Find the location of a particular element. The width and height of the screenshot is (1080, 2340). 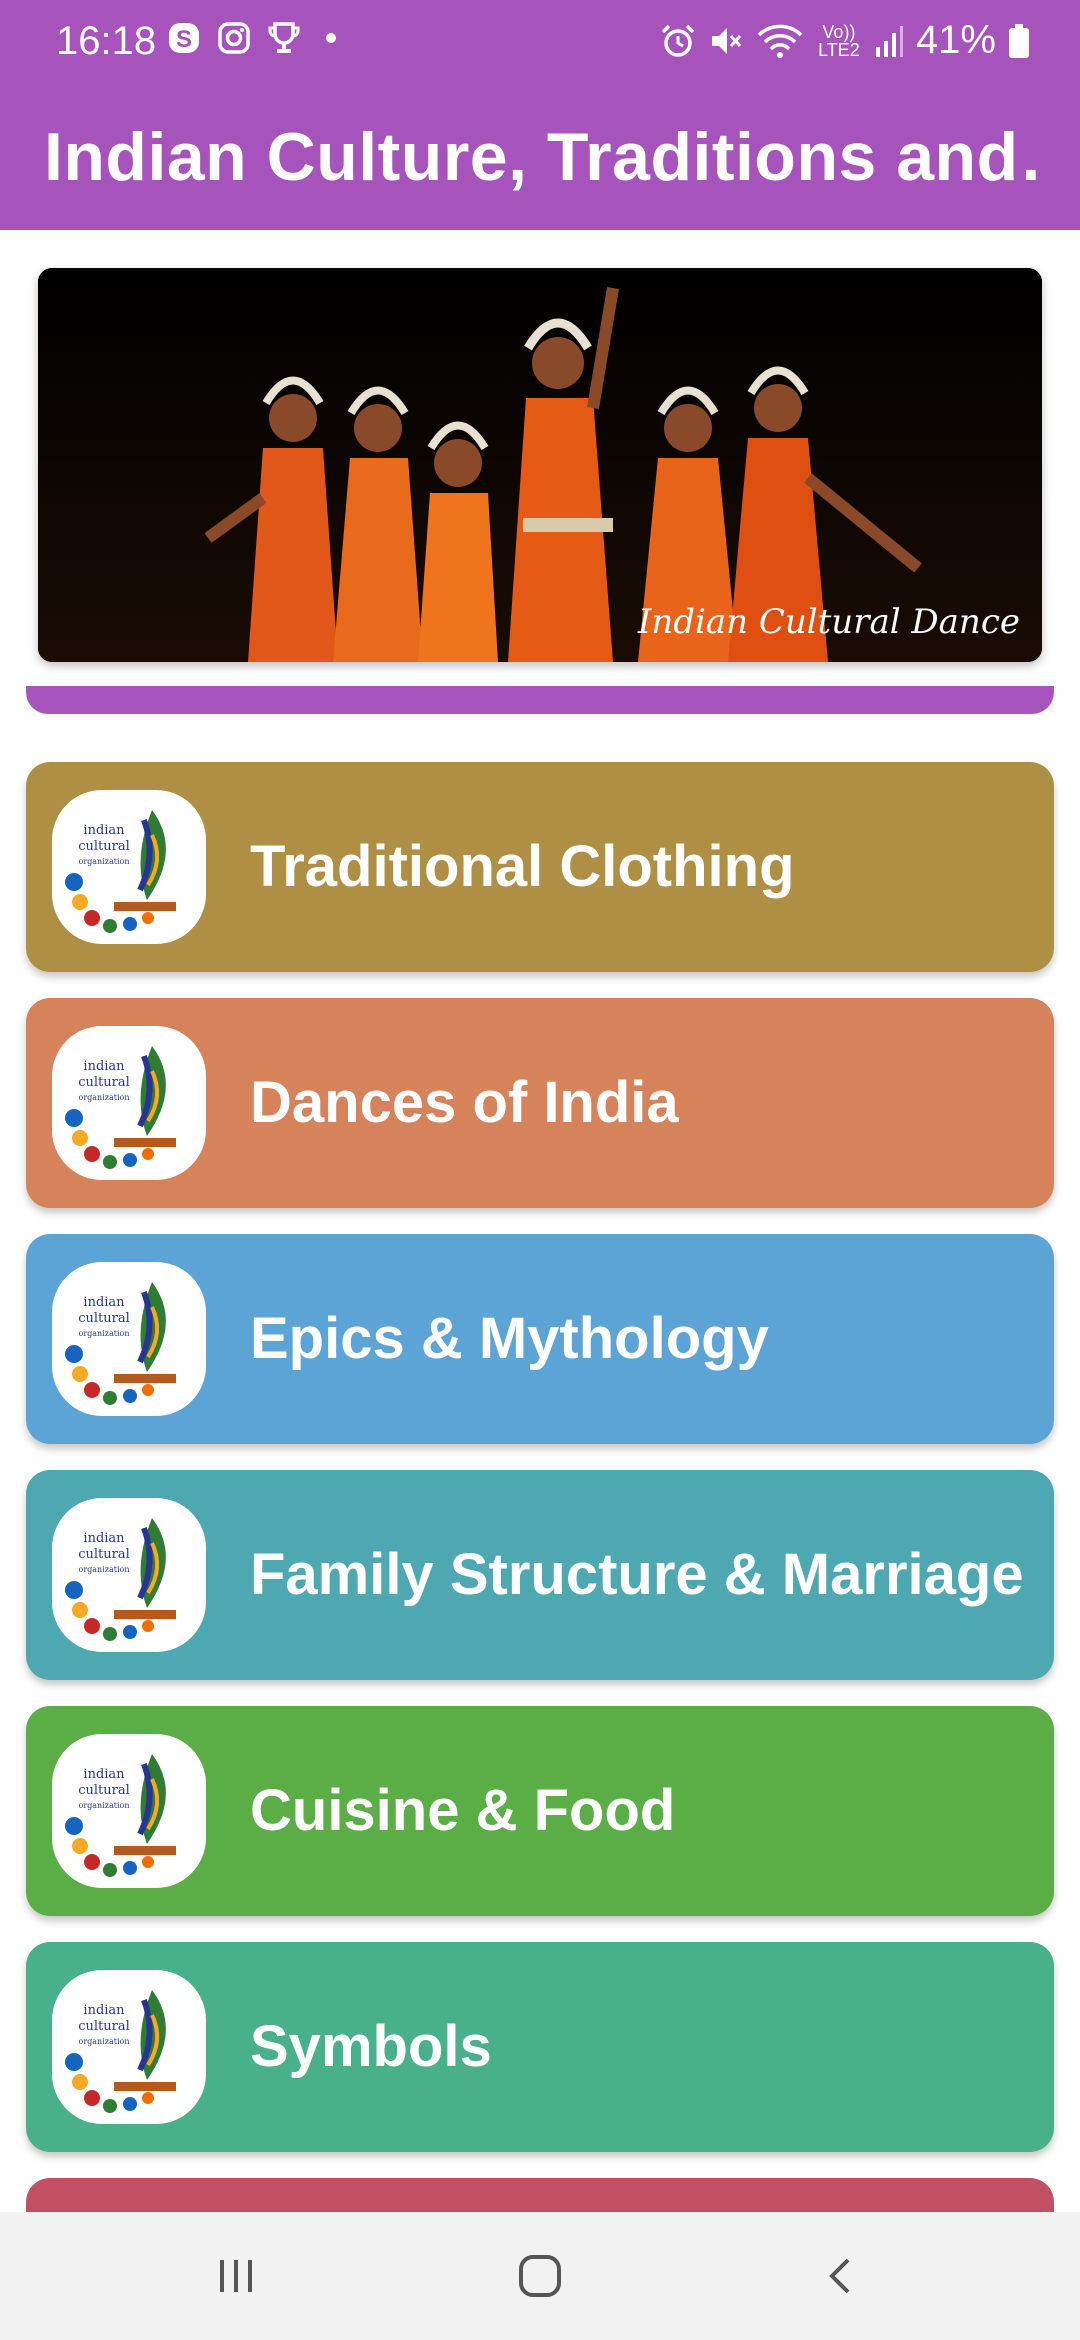

home-icon is located at coordinates (540, 2276).